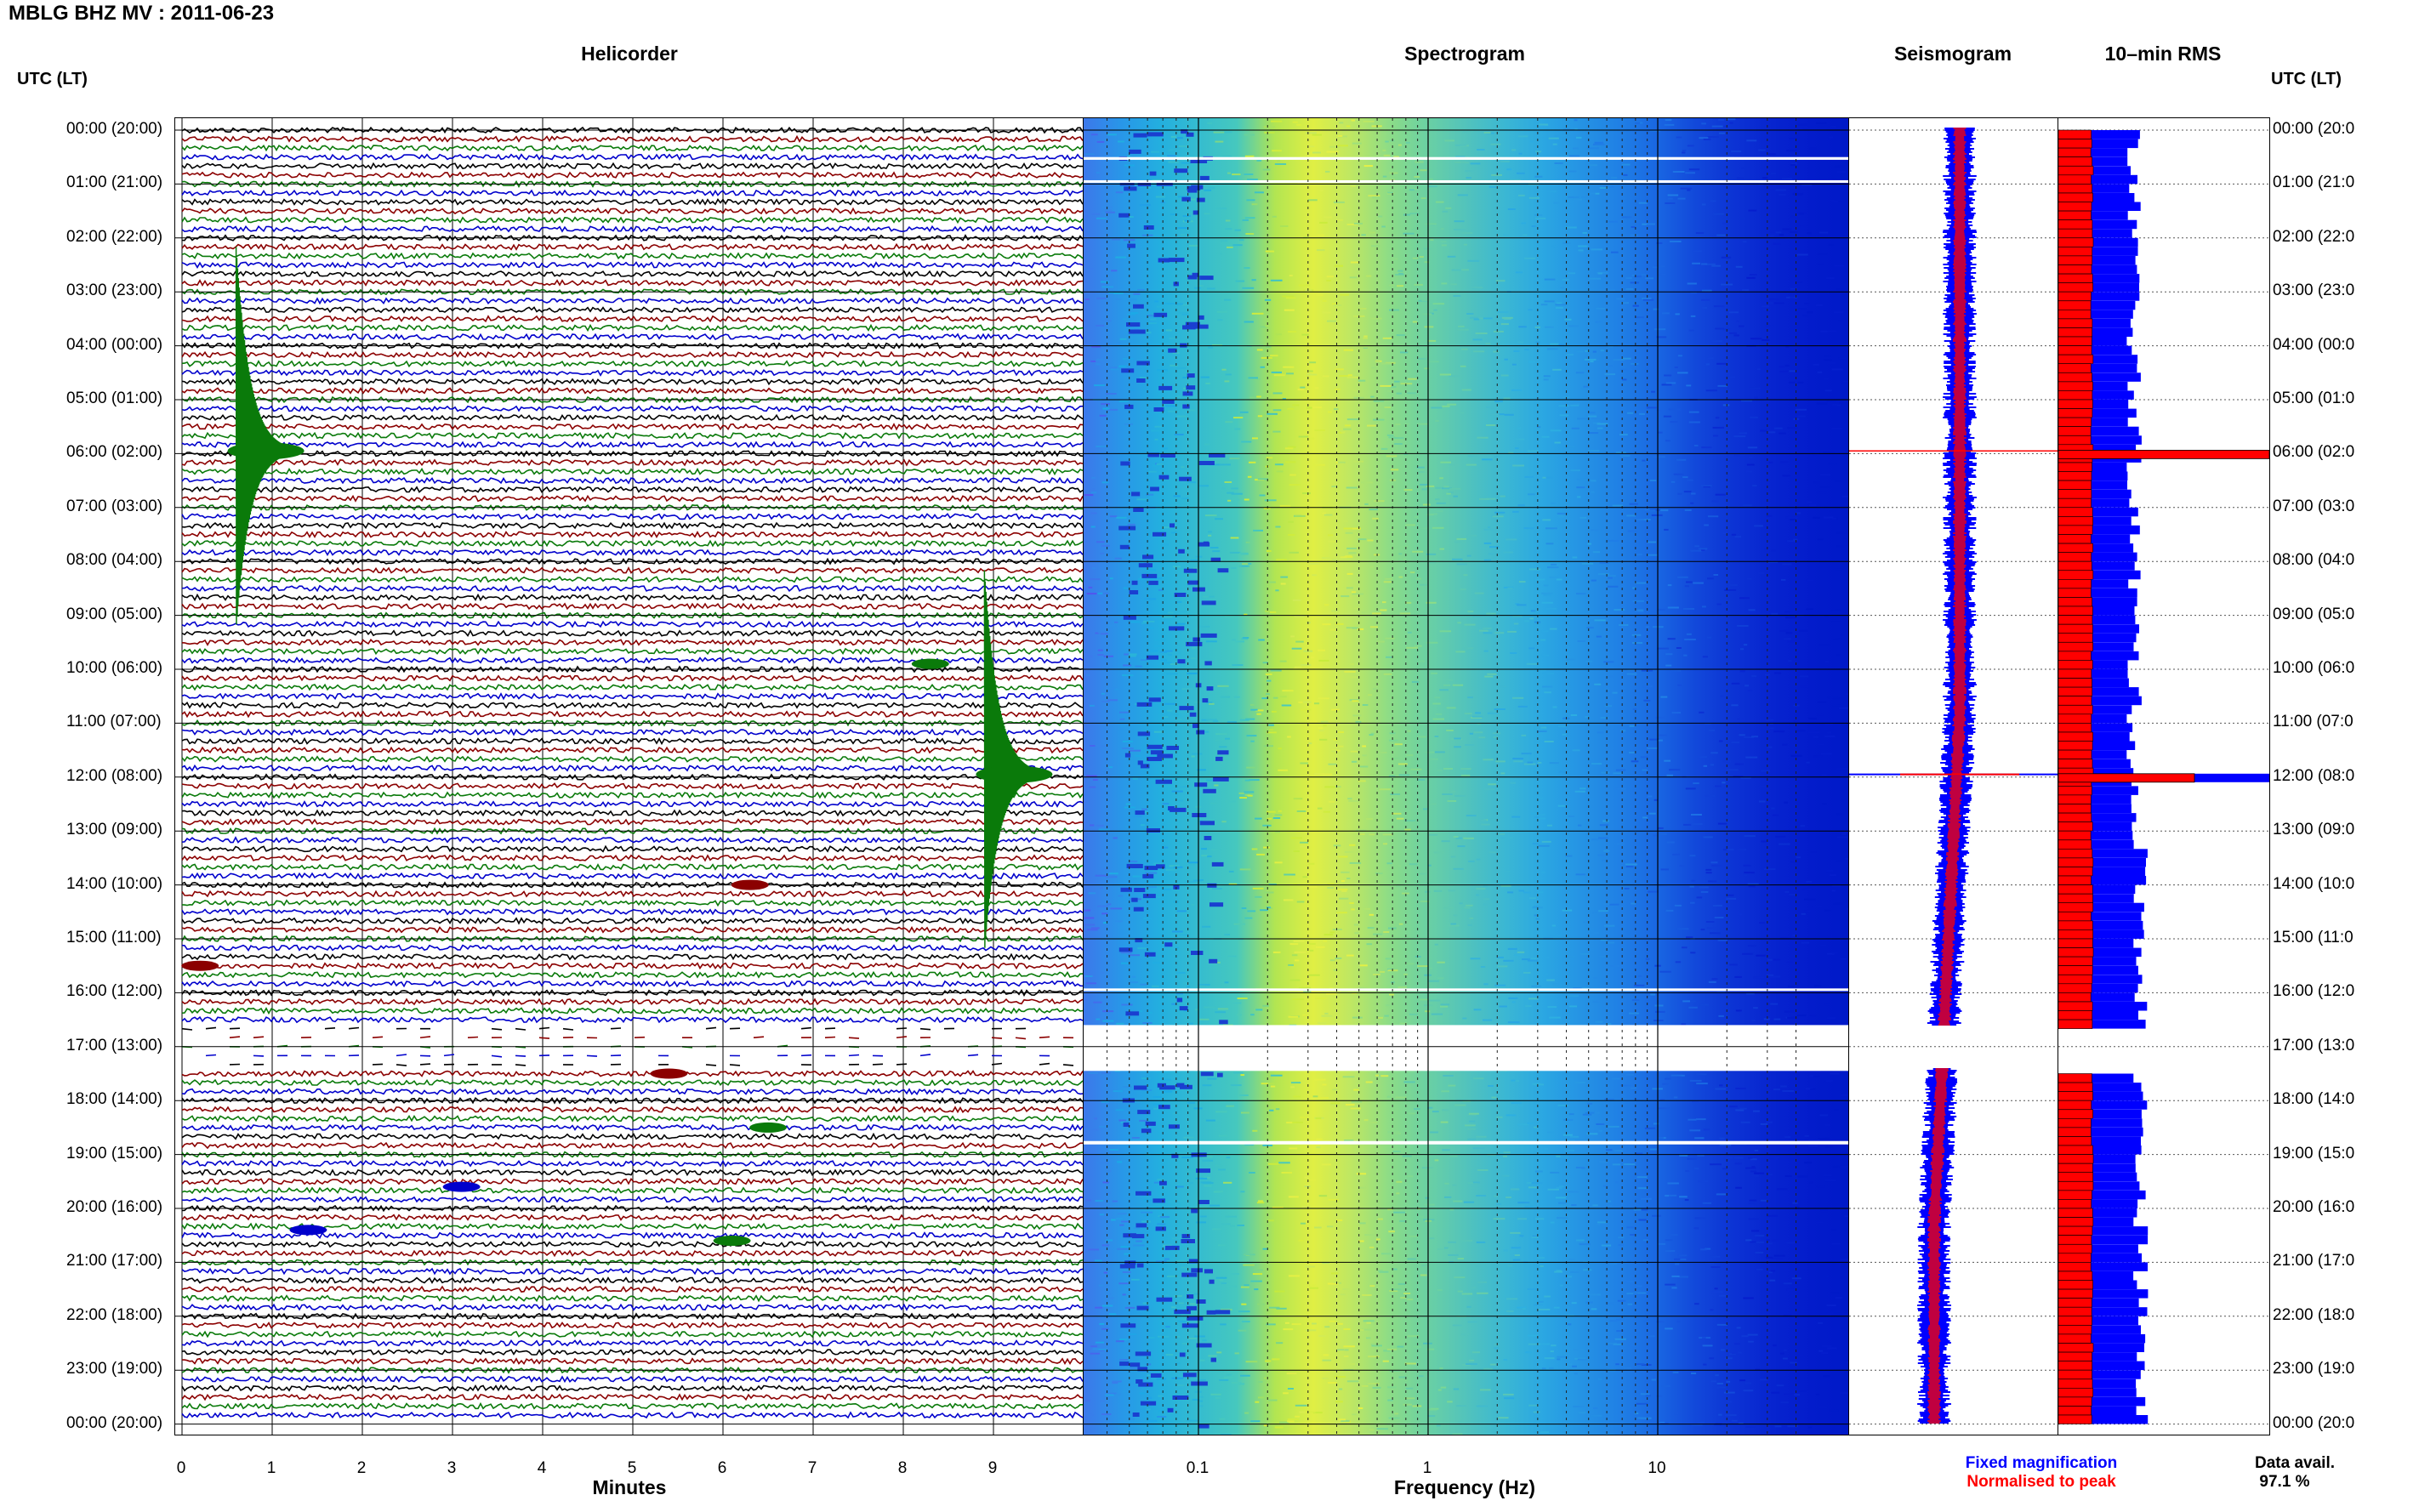 The height and width of the screenshot is (1512, 2419). What do you see at coordinates (1014, 774) in the screenshot?
I see `helicorder-event-coda` at bounding box center [1014, 774].